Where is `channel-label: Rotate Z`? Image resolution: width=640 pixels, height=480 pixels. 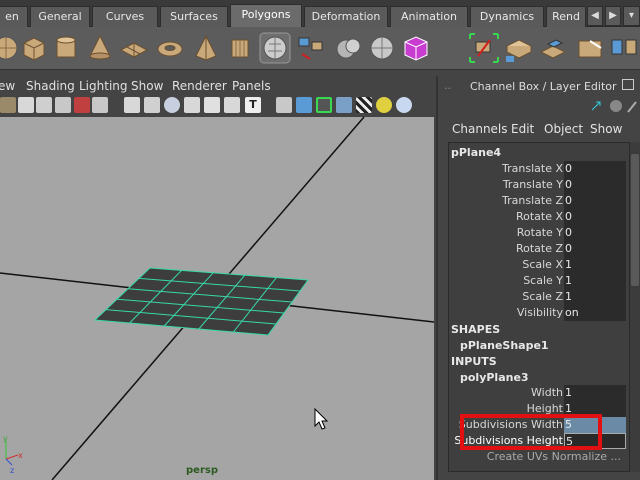 channel-label: Rotate Z is located at coordinates (539, 248).